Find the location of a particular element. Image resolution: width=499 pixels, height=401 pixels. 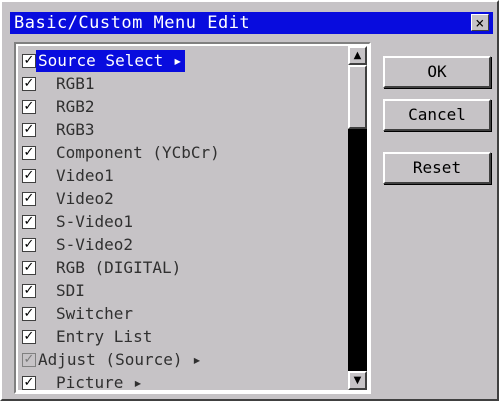

close-icon: × is located at coordinates (480, 23).